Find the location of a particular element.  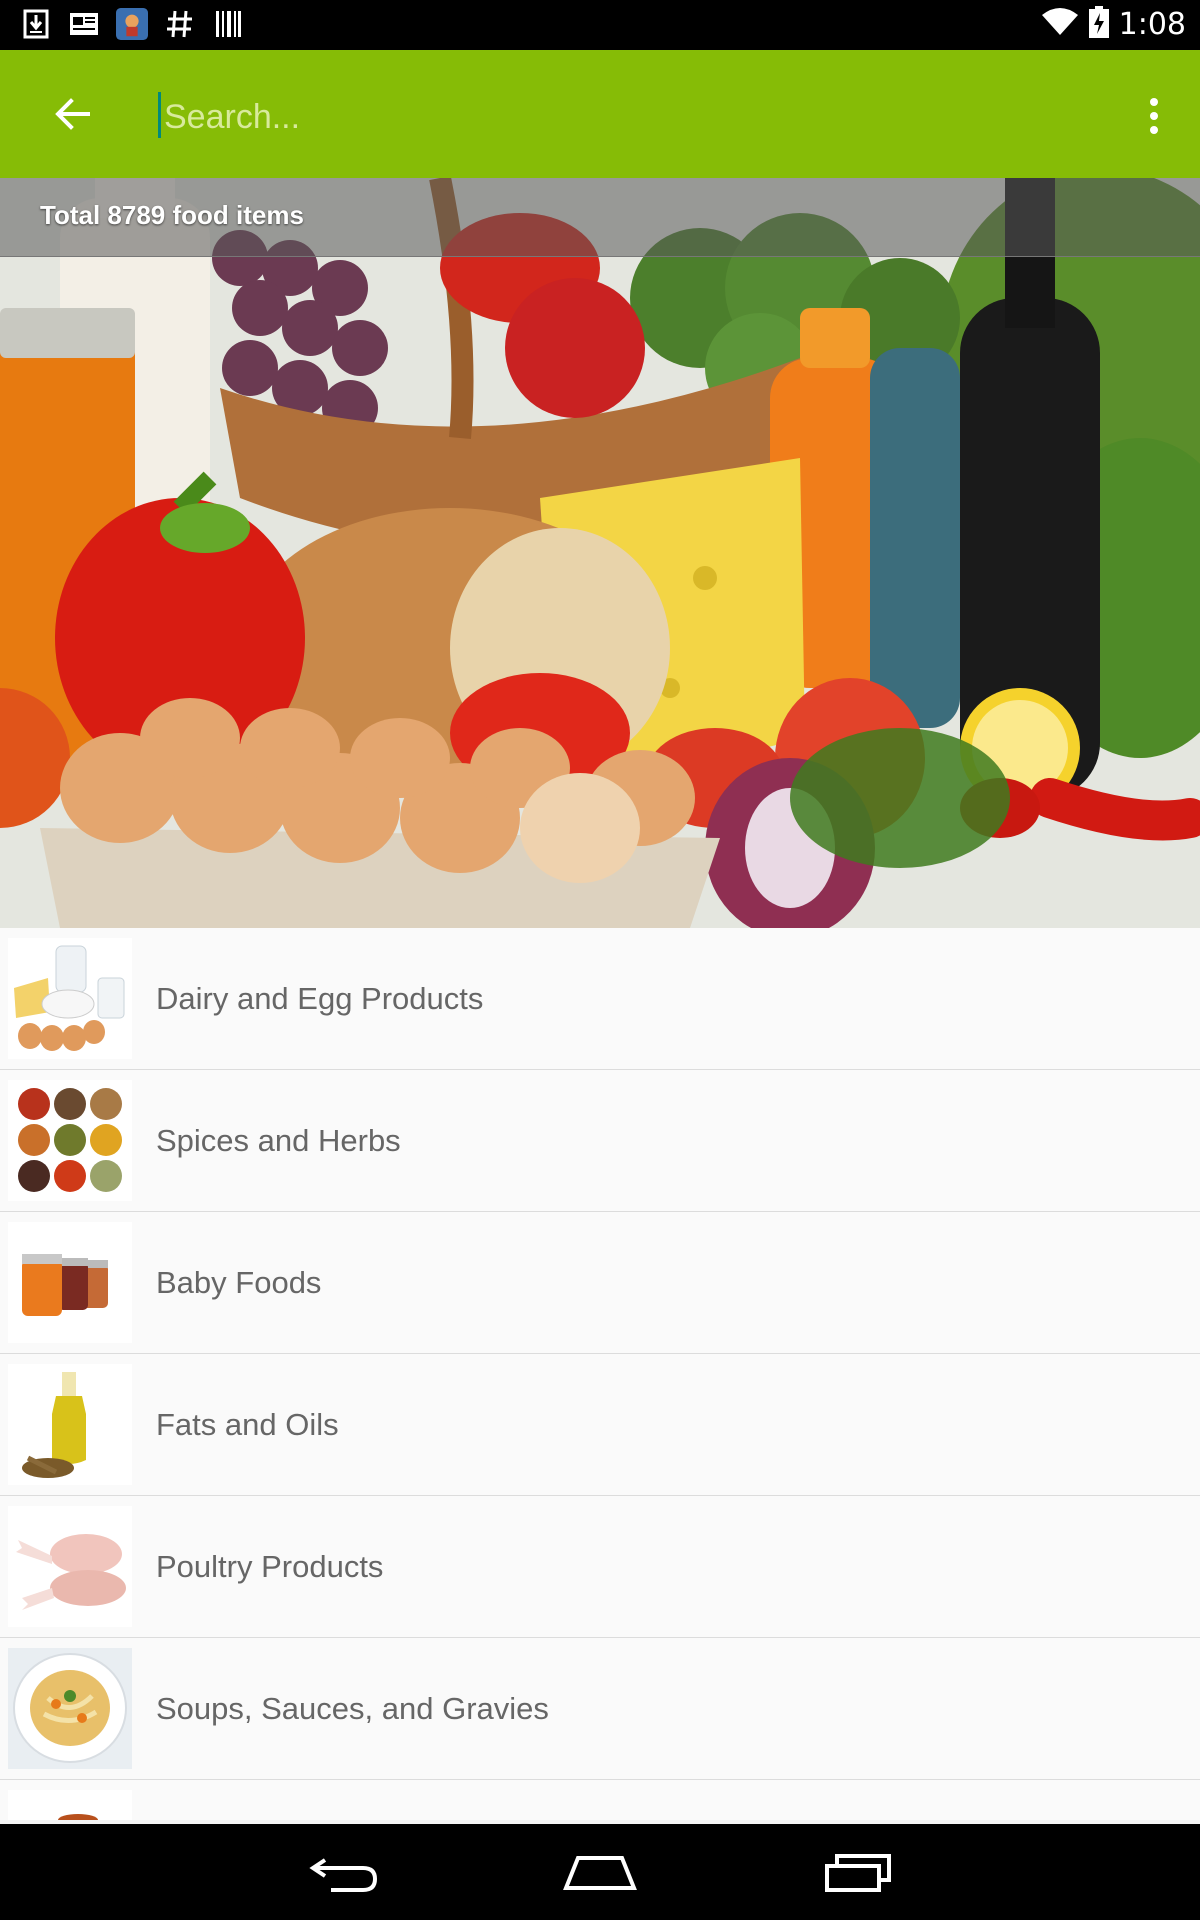

nav-recents-button is located at coordinates (858, 1872).